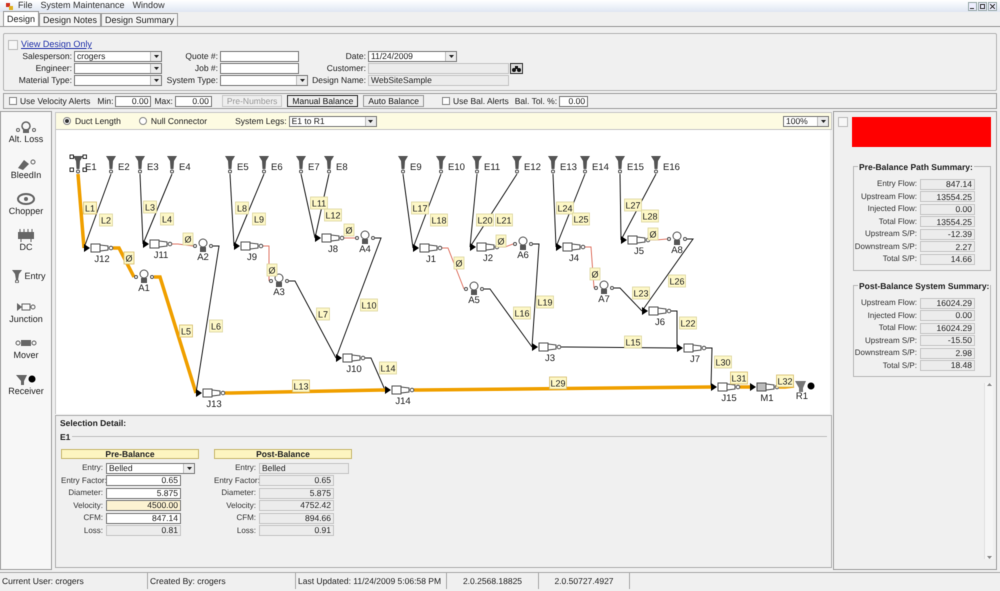  What do you see at coordinates (474, 300) in the screenshot?
I see `node-label: A5` at bounding box center [474, 300].